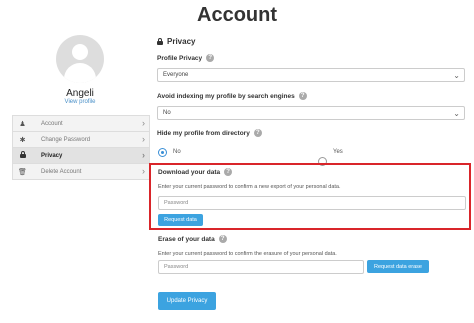 This screenshot has height=323, width=474. What do you see at coordinates (237, 15) in the screenshot?
I see `page-title: Account` at bounding box center [237, 15].